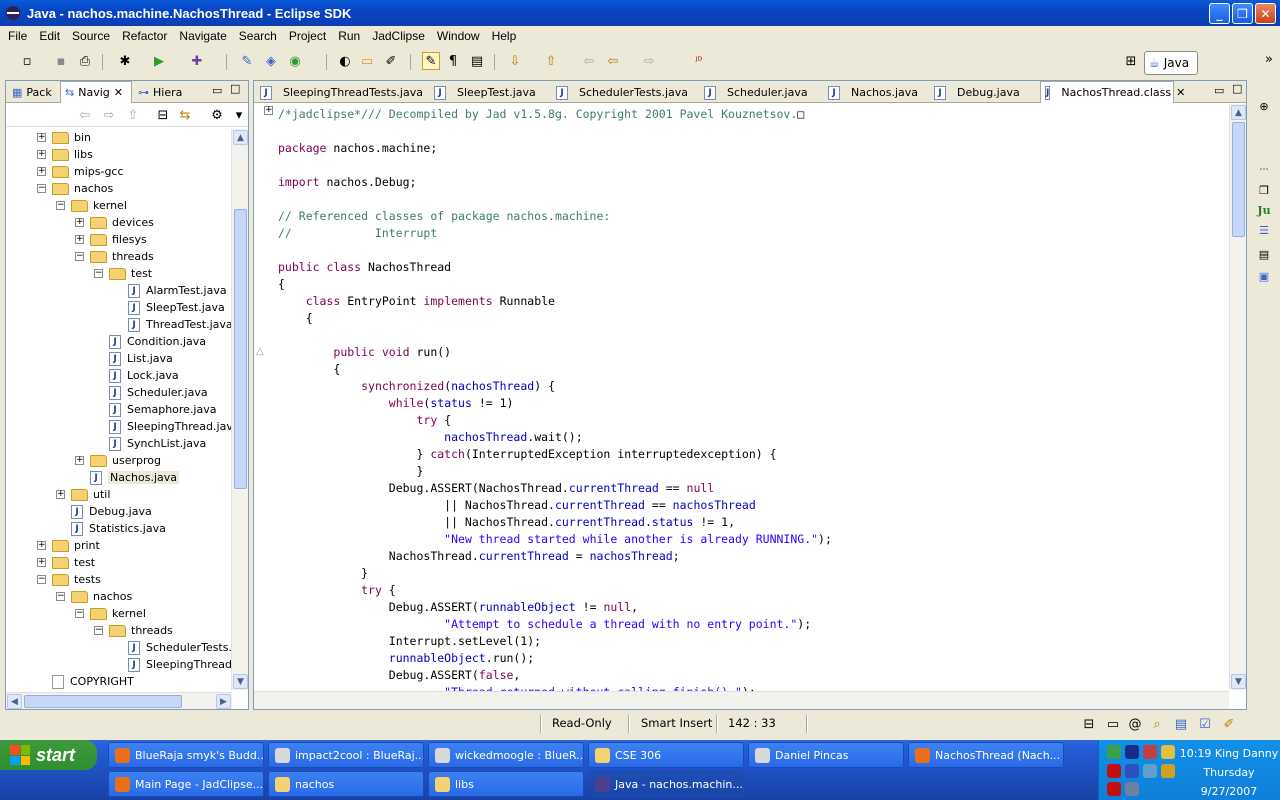  I want to click on menu-file: File, so click(17, 36).